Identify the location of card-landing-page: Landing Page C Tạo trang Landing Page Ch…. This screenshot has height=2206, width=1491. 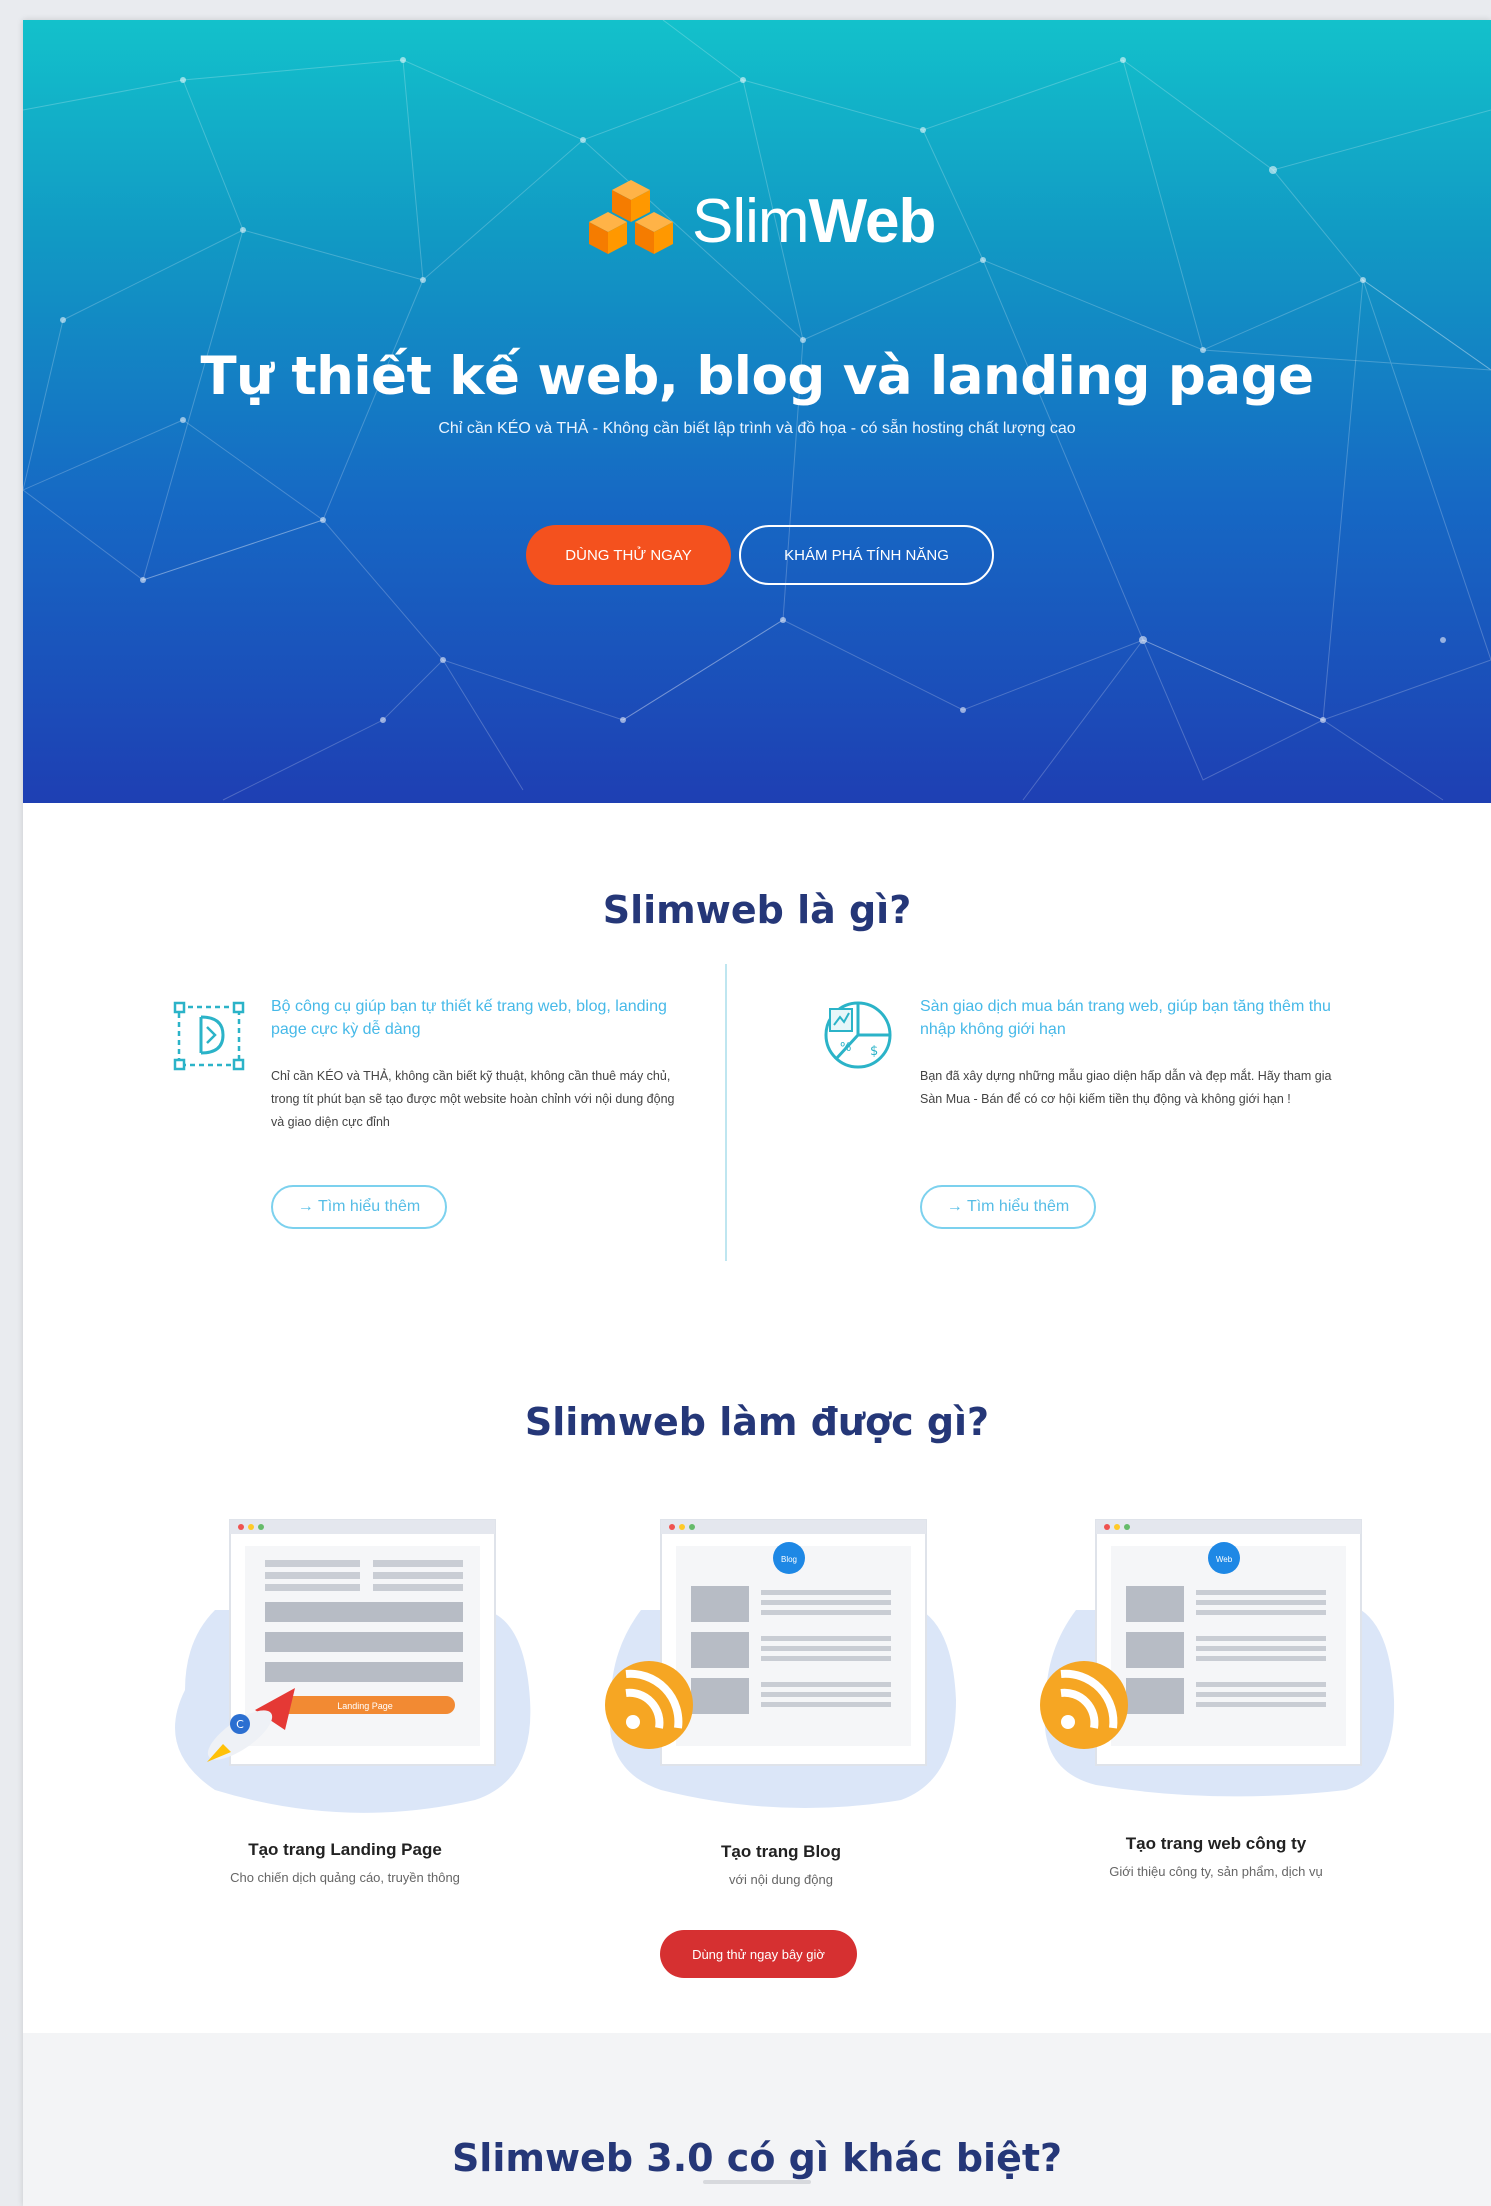
(345, 1700).